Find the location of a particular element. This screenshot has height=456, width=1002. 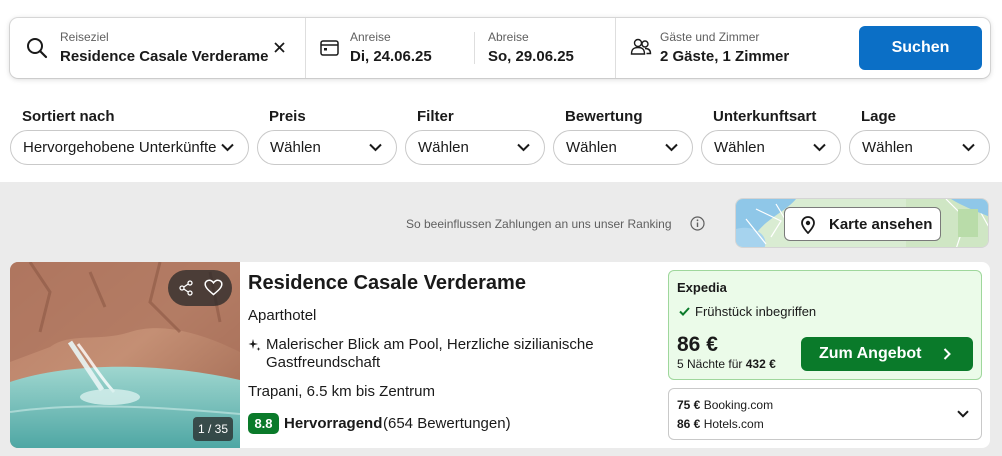

guests-icon is located at coordinates (641, 46).